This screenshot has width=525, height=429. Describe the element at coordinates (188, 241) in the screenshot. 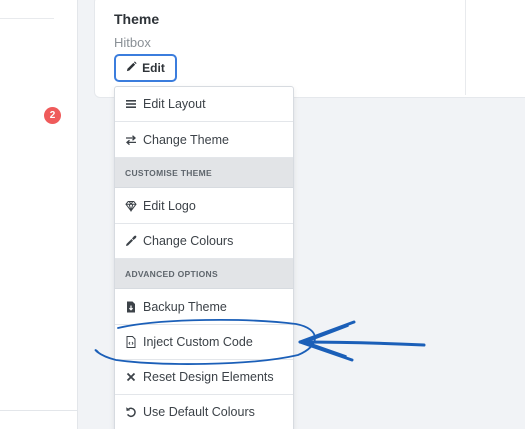

I see `menu-item-label: Change Colours` at that location.